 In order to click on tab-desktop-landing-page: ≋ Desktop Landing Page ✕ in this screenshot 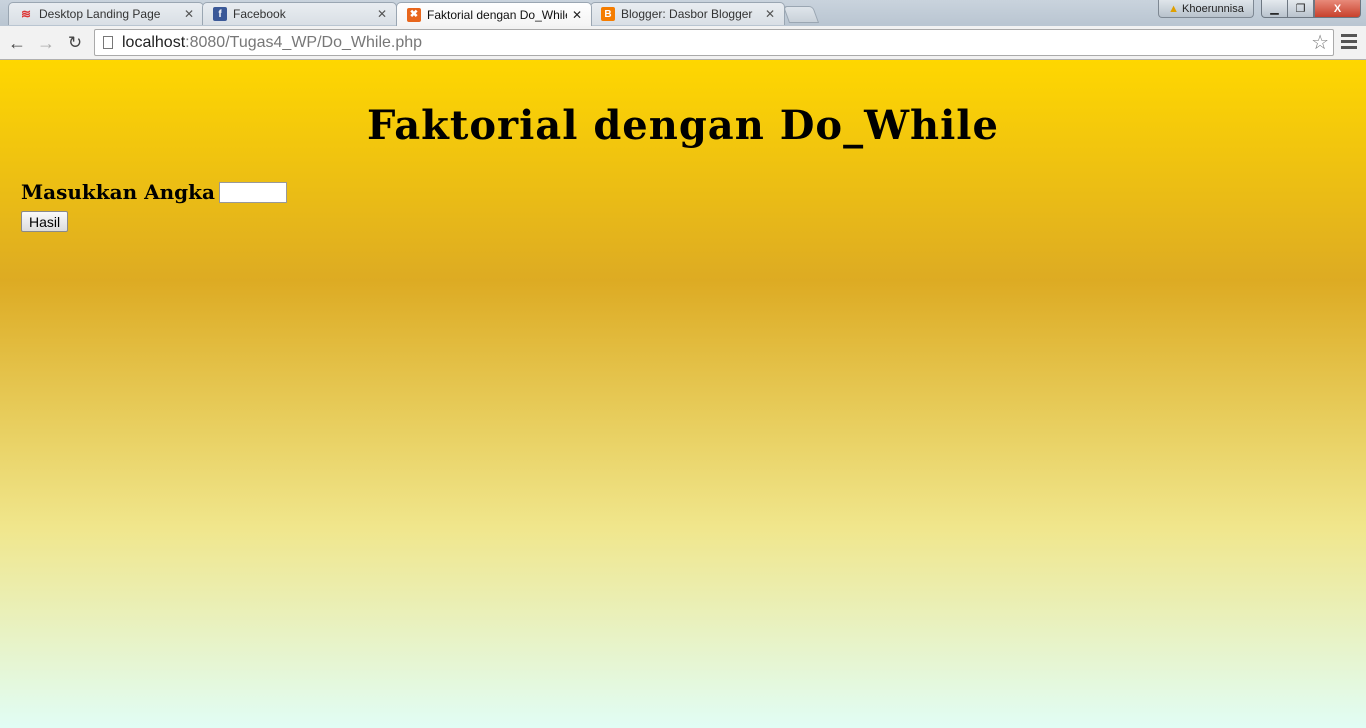, I will do `click(106, 13)`.